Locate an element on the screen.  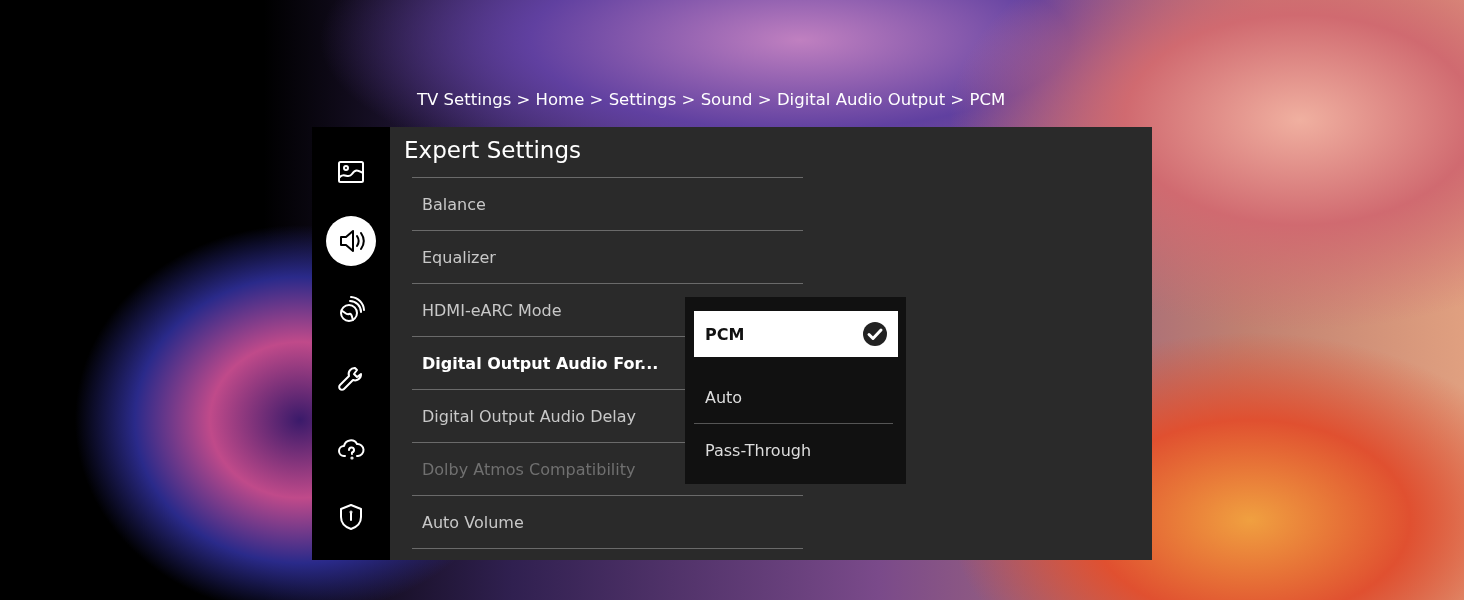
menu-item: Balance is located at coordinates (607, 204).